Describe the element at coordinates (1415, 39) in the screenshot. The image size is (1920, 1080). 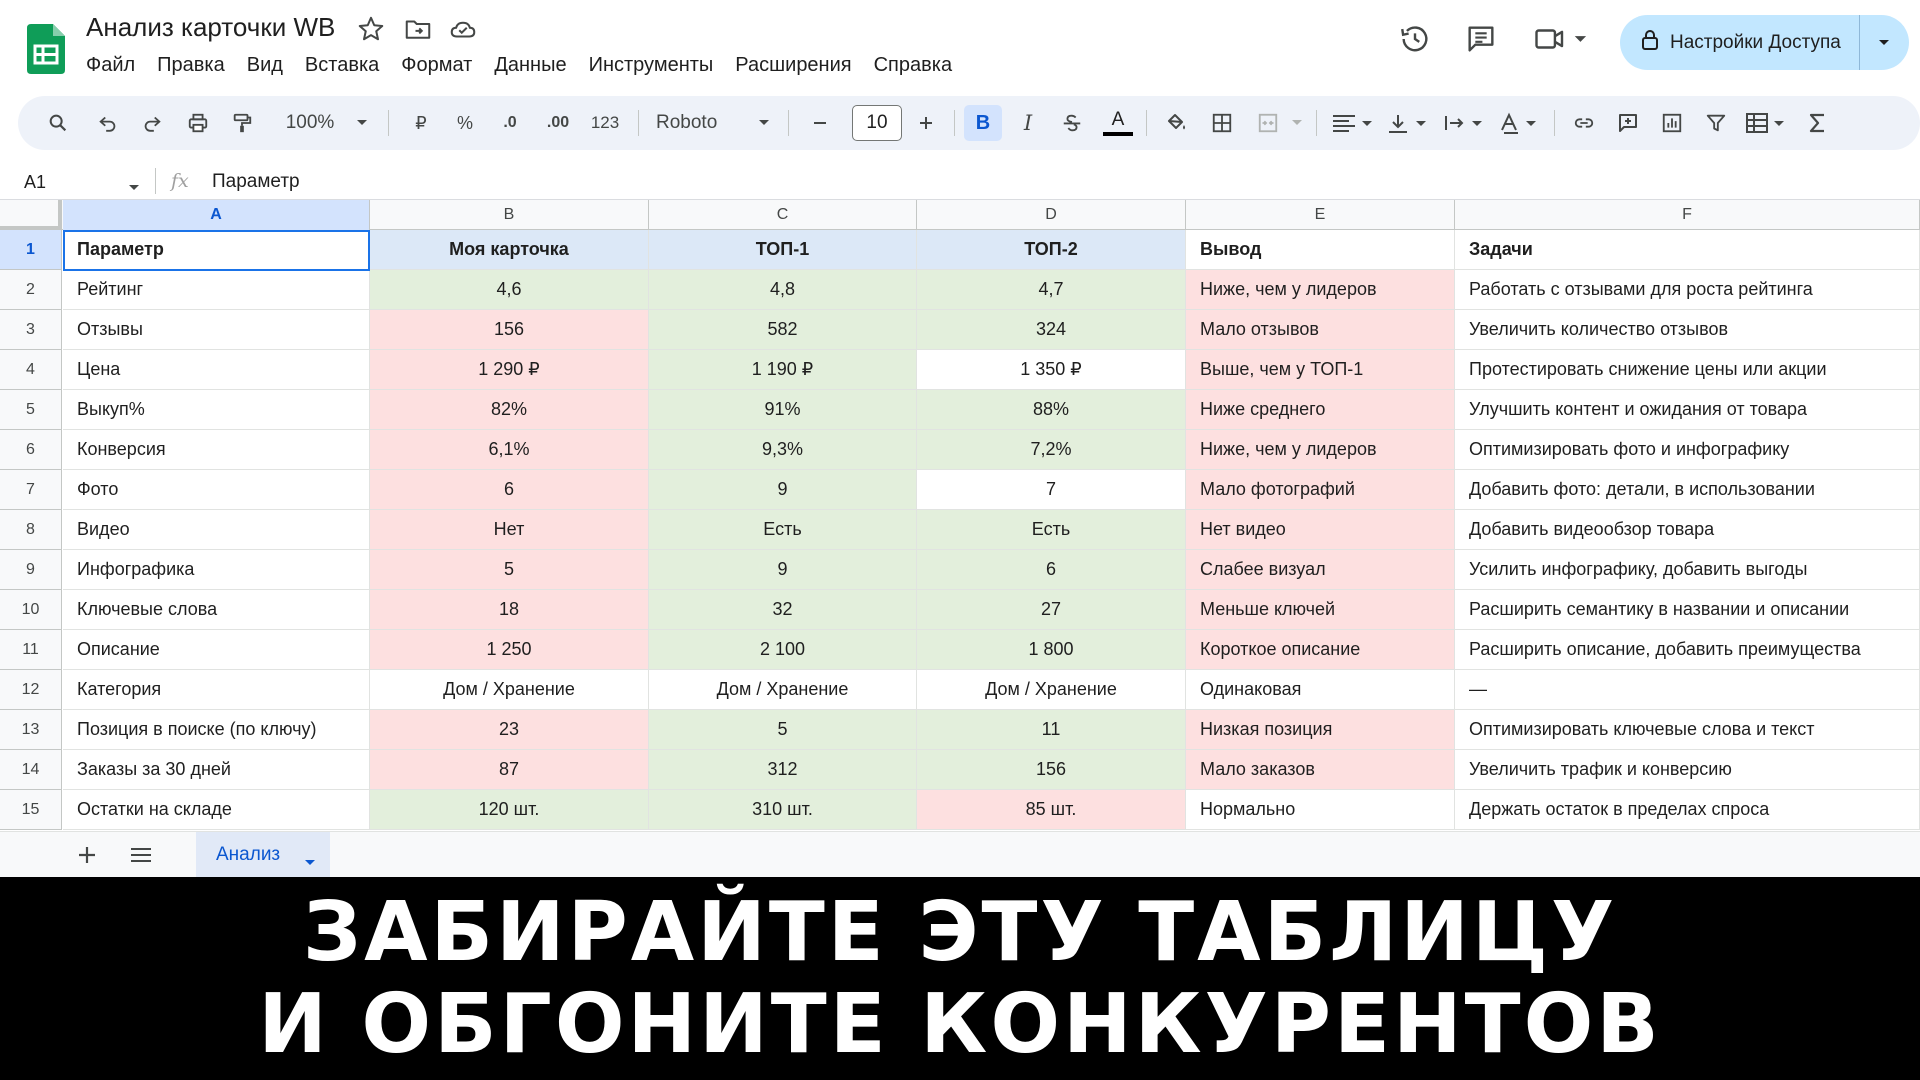
I see `version-history-icon` at that location.